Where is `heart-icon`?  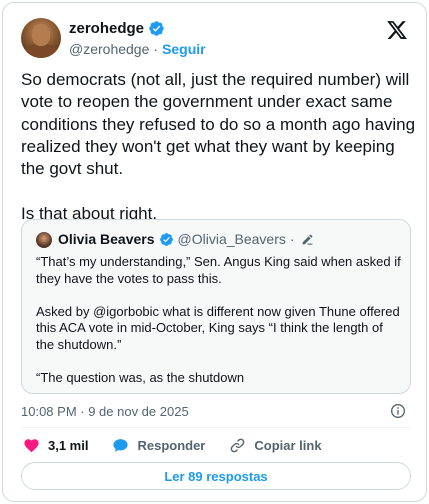 heart-icon is located at coordinates (31, 446).